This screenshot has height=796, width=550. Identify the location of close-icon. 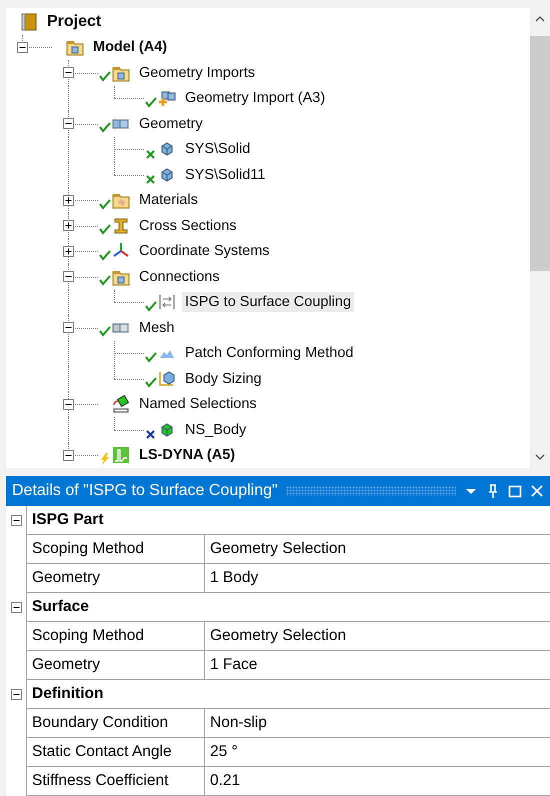
(537, 491).